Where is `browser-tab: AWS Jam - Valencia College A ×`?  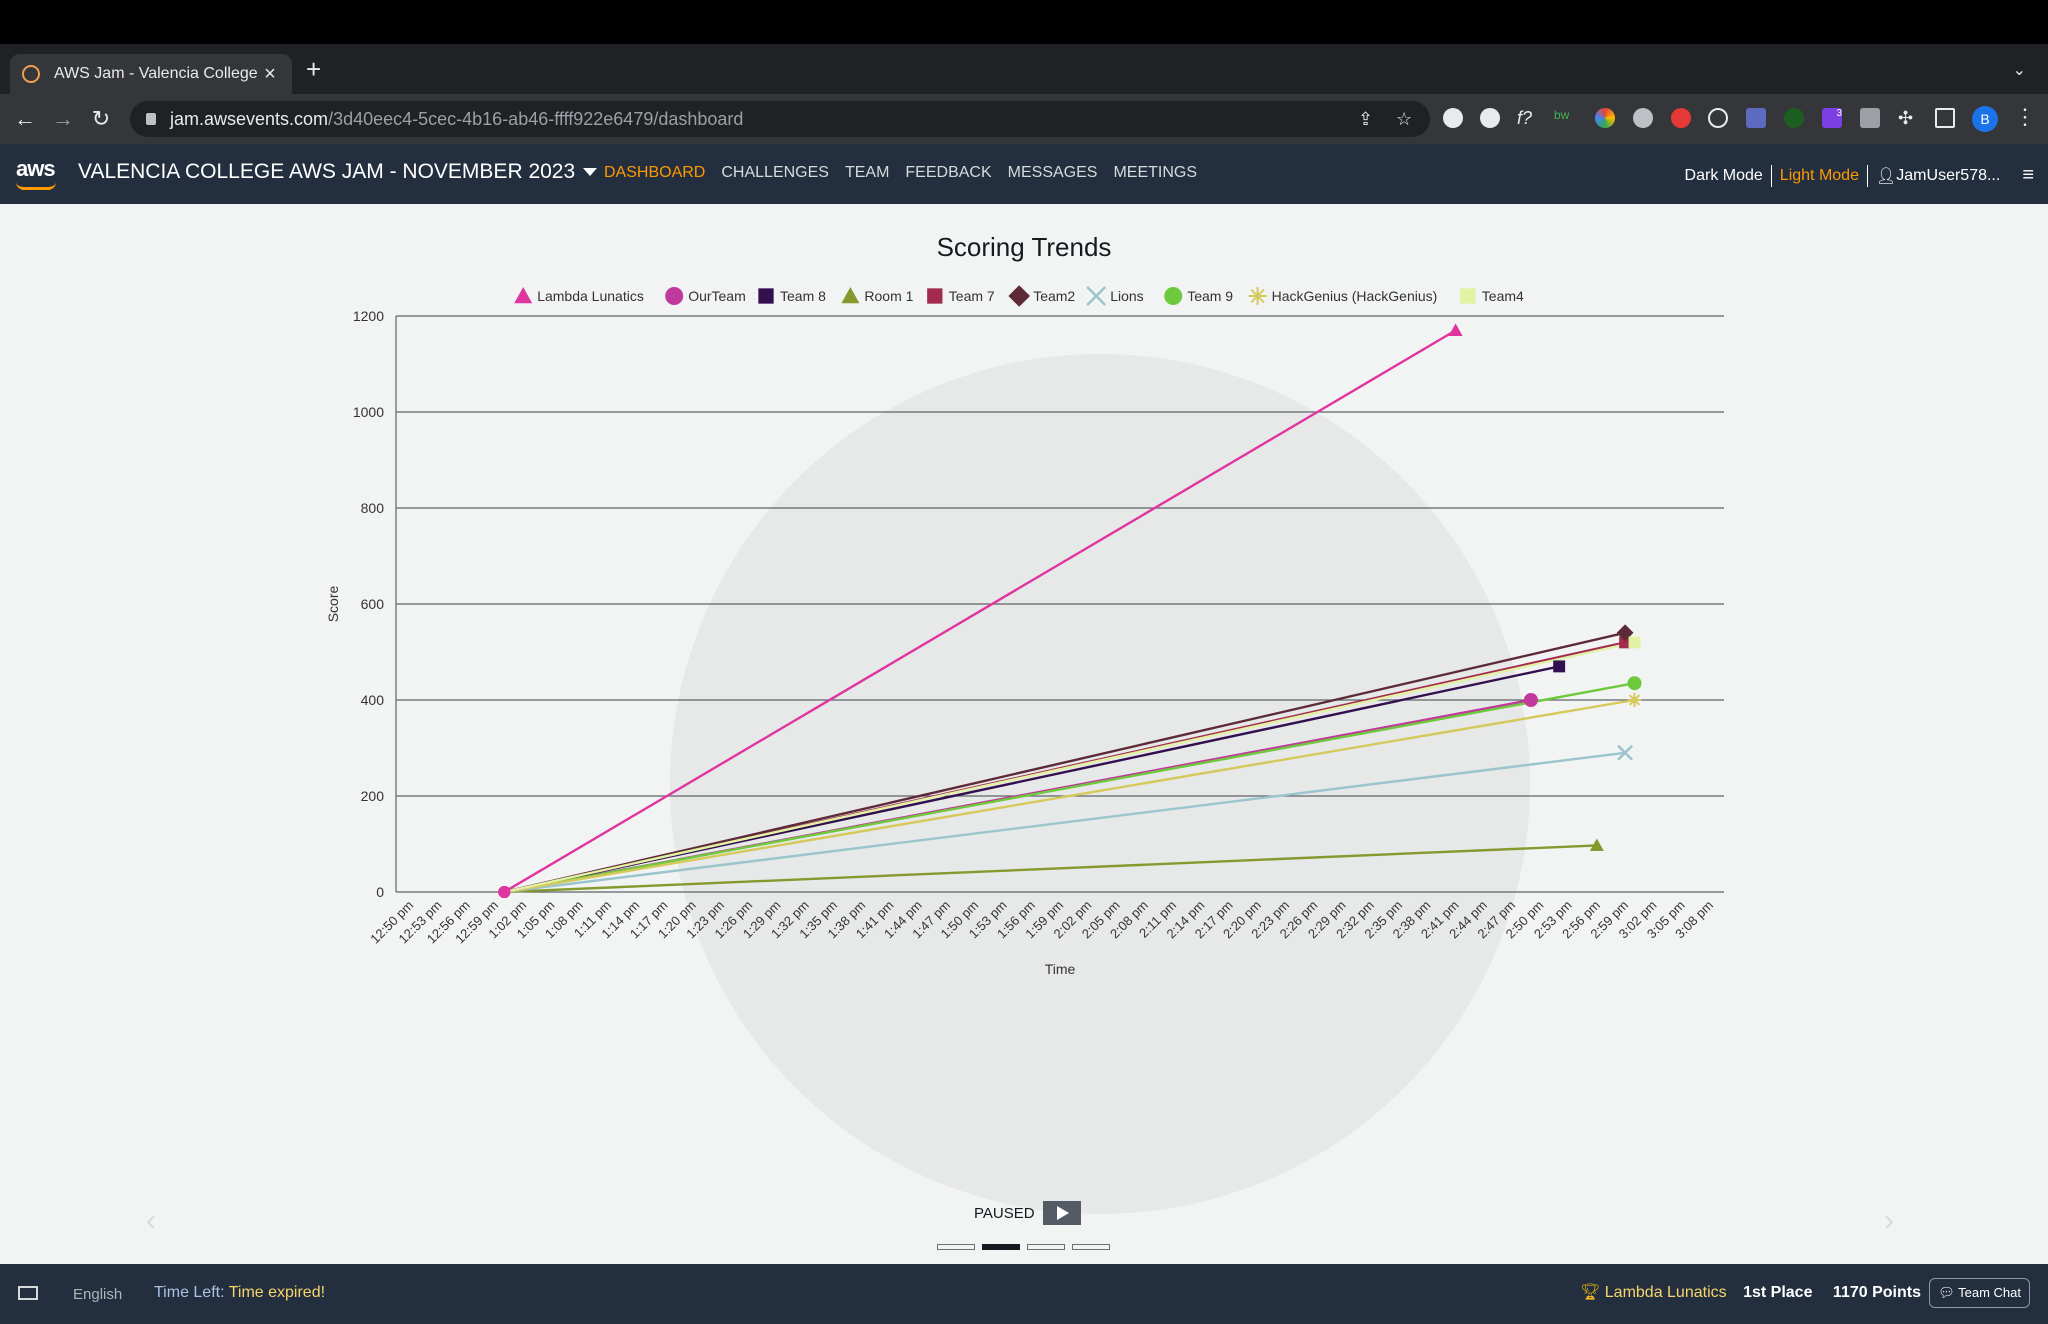
browser-tab: AWS Jam - Valencia College A × is located at coordinates (151, 74).